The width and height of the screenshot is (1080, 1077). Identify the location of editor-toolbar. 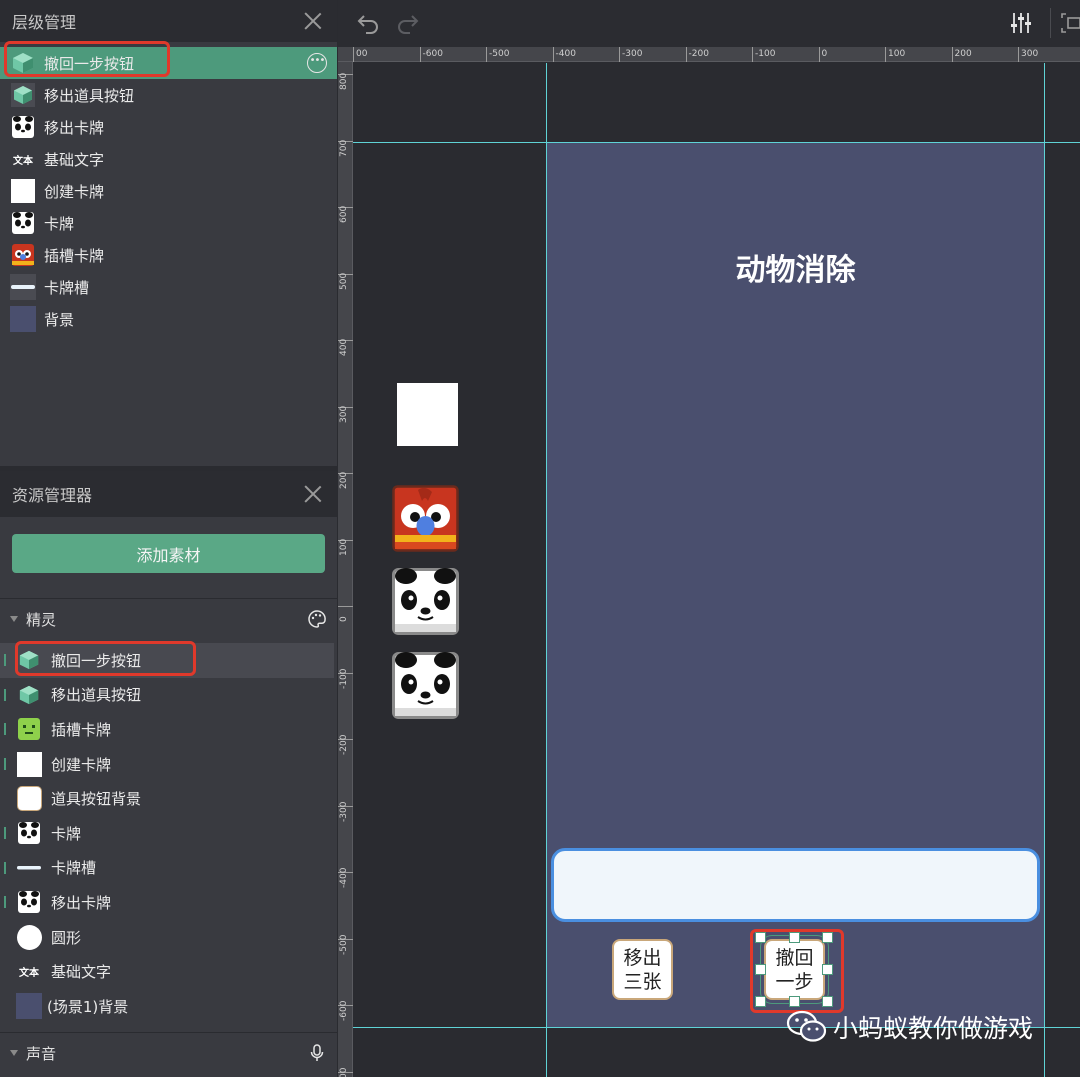
(709, 23).